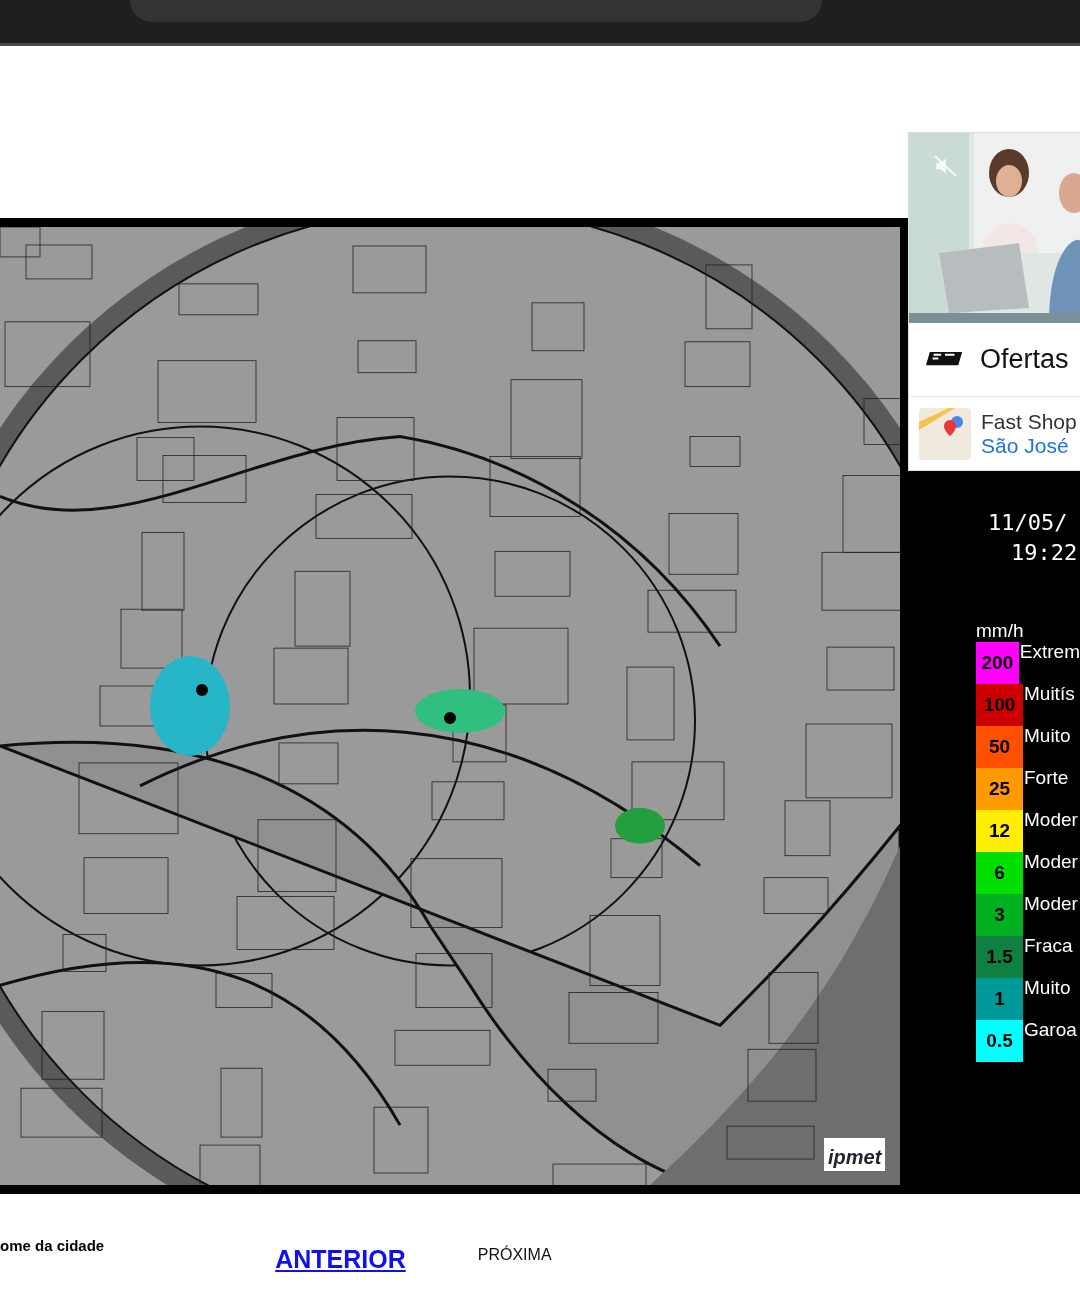 The width and height of the screenshot is (1080, 1306). Describe the element at coordinates (855, 1154) in the screenshot. I see `radar-logo: ipmet` at that location.